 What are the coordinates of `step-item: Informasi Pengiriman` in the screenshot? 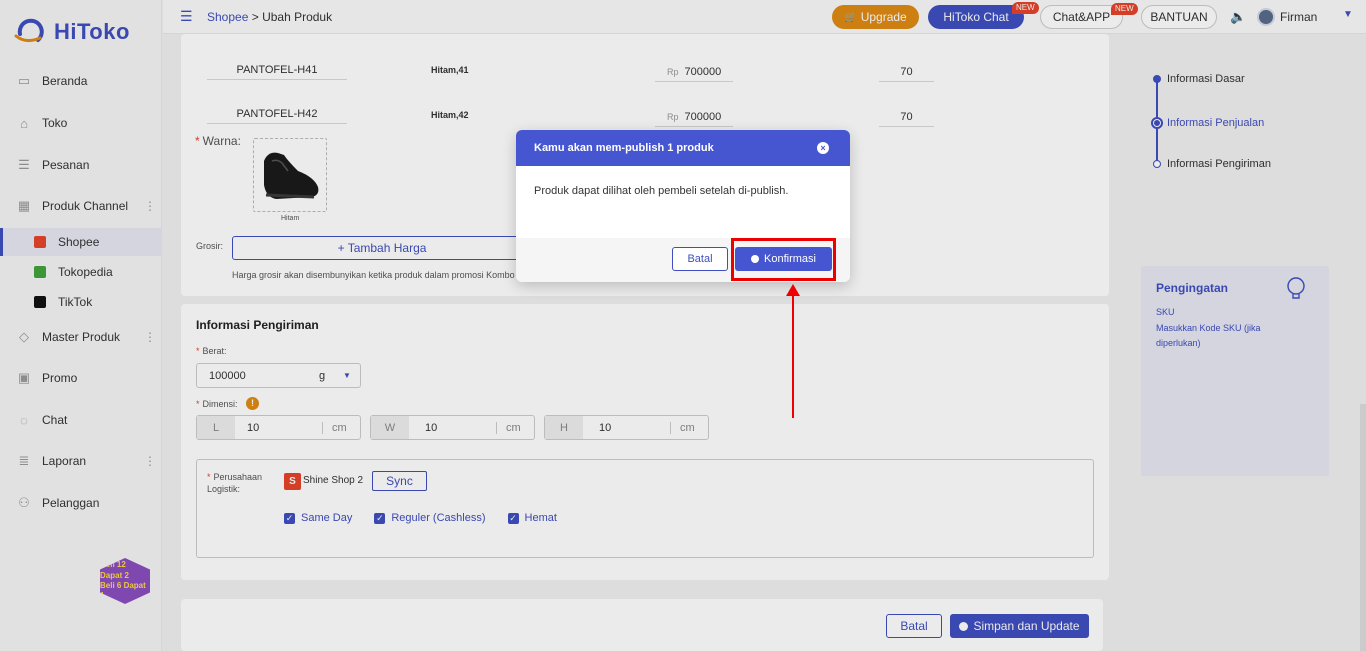 It's located at (1210, 164).